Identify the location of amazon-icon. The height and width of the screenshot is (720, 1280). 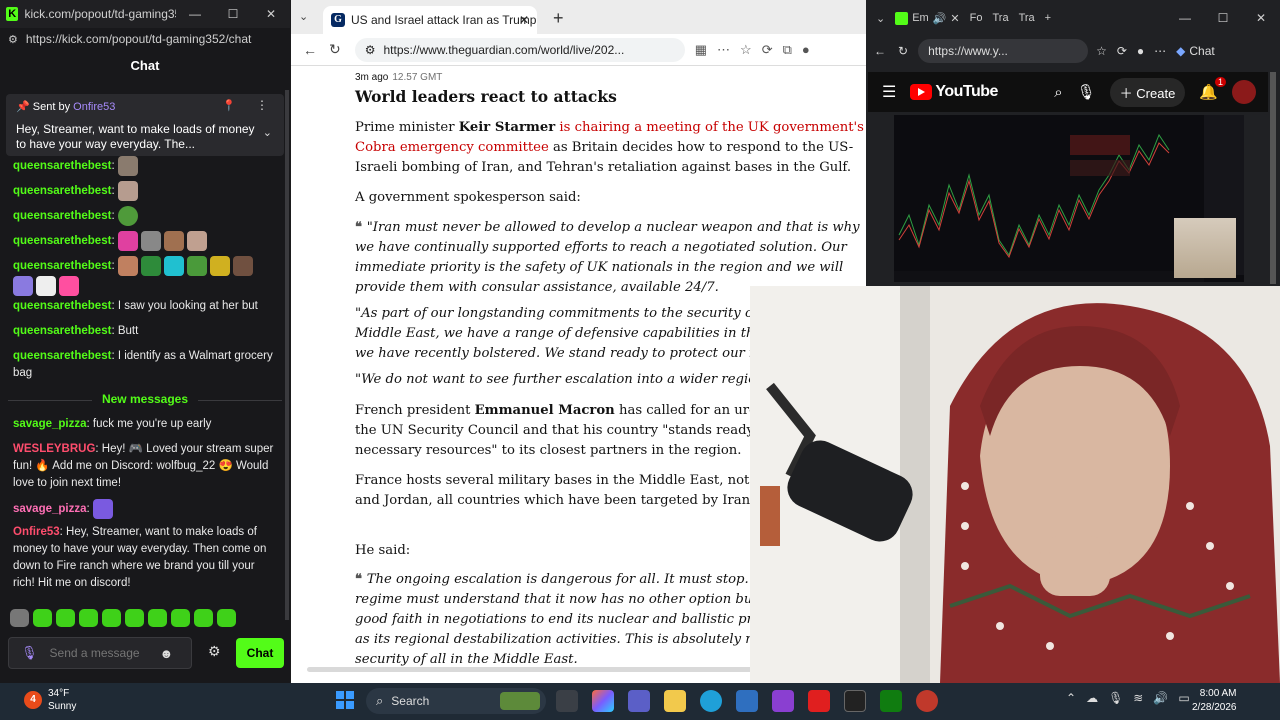
(855, 701).